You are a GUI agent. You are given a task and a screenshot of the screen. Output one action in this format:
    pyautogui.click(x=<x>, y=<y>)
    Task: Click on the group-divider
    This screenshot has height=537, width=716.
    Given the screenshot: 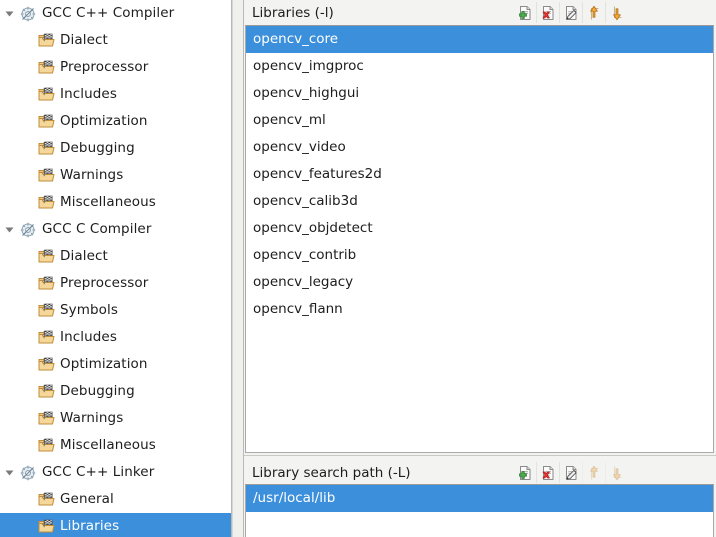 What is the action you would take?
    pyautogui.click(x=480, y=455)
    